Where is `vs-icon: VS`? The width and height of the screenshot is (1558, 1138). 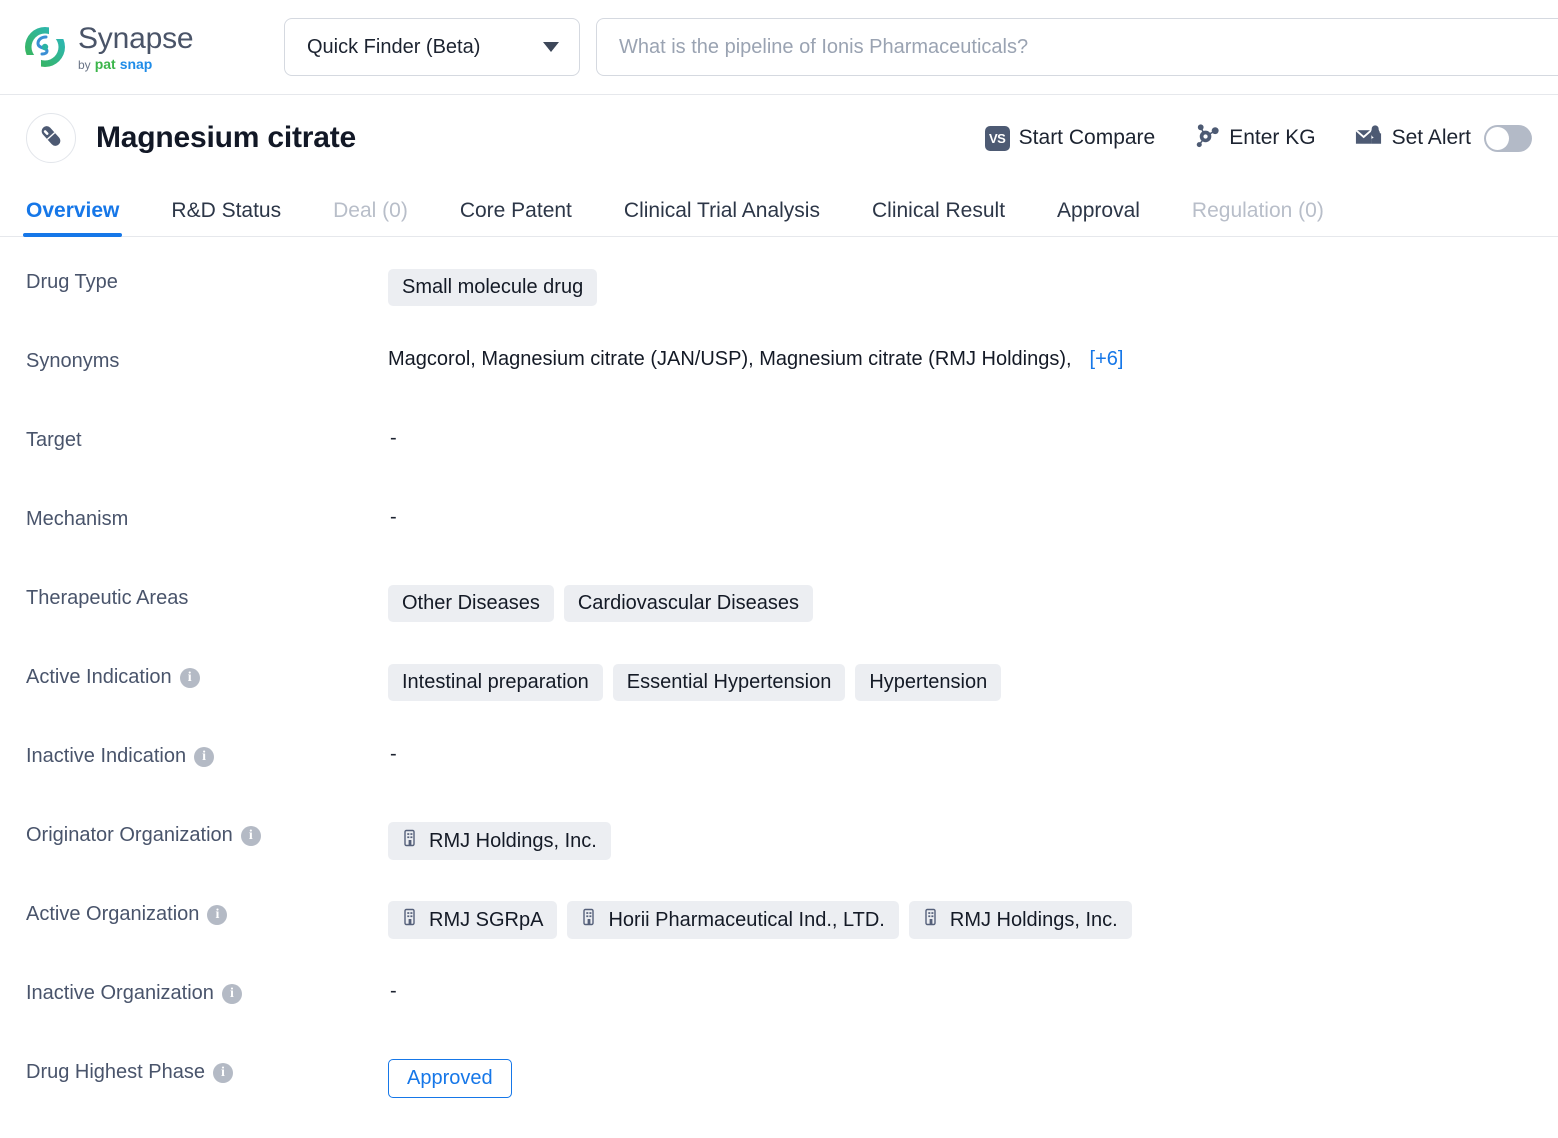
vs-icon: VS is located at coordinates (997, 138).